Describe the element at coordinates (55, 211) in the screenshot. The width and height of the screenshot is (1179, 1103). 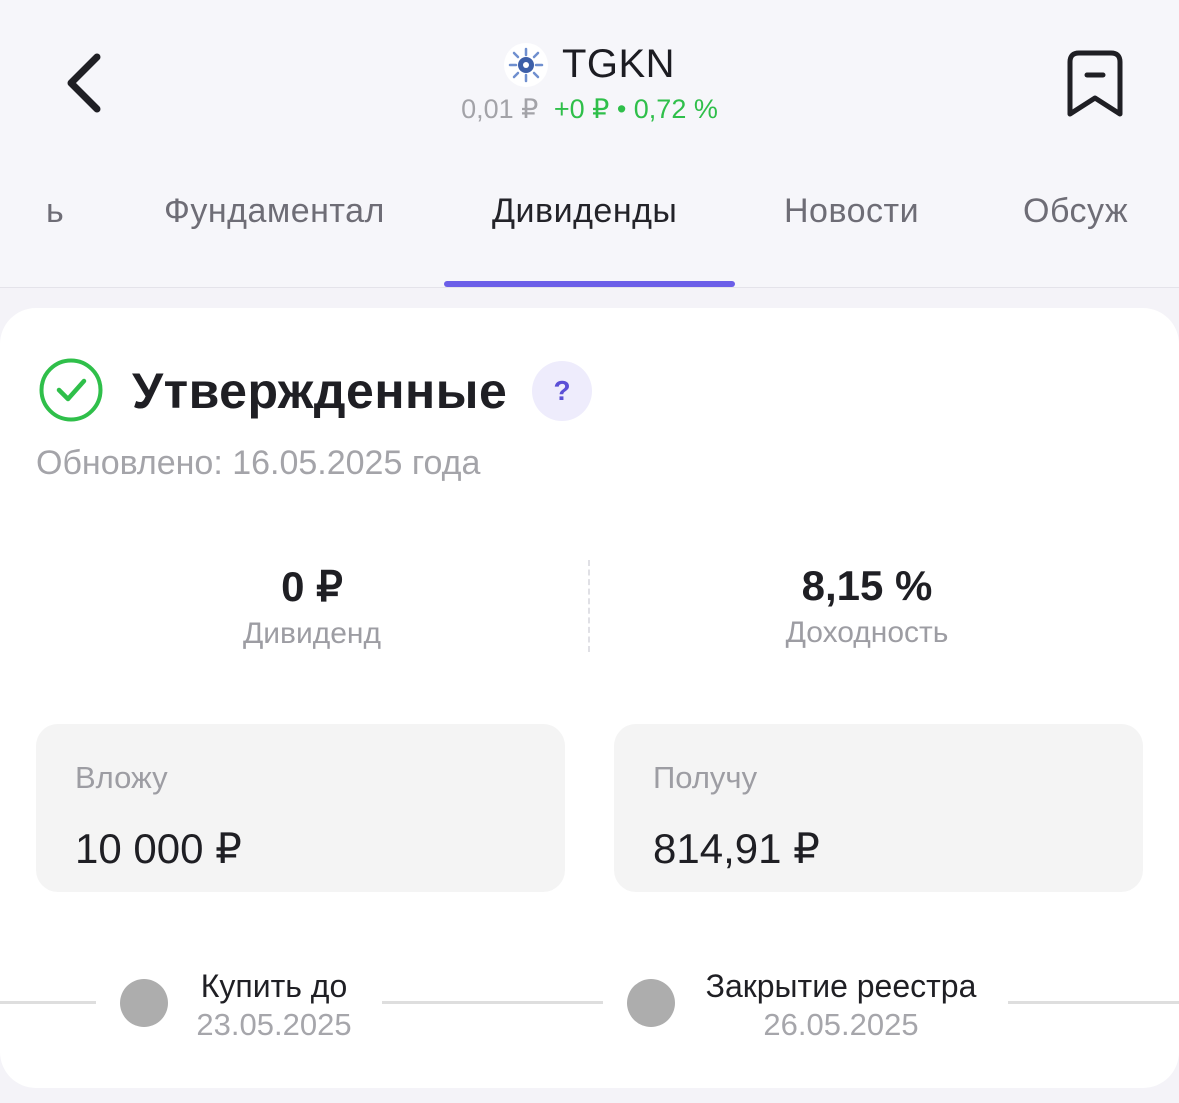
I see `tab-previous-partial: ь` at that location.